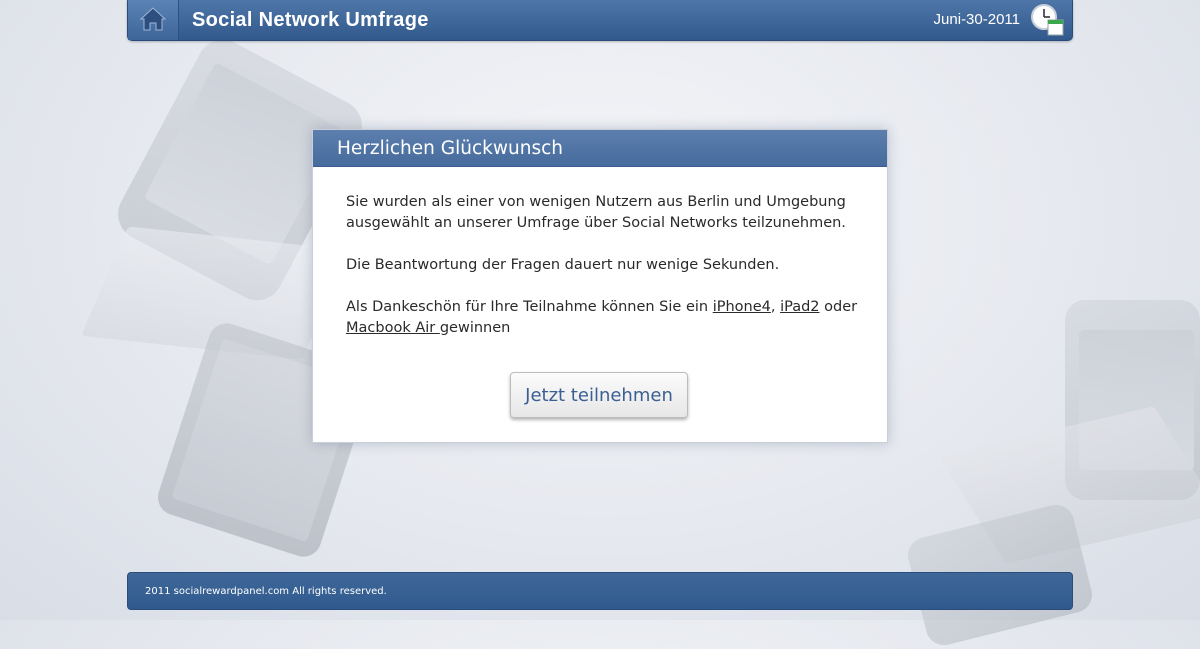 The height and width of the screenshot is (649, 1200). What do you see at coordinates (393, 328) in the screenshot?
I see `macbook-air-link: Macbook Air` at bounding box center [393, 328].